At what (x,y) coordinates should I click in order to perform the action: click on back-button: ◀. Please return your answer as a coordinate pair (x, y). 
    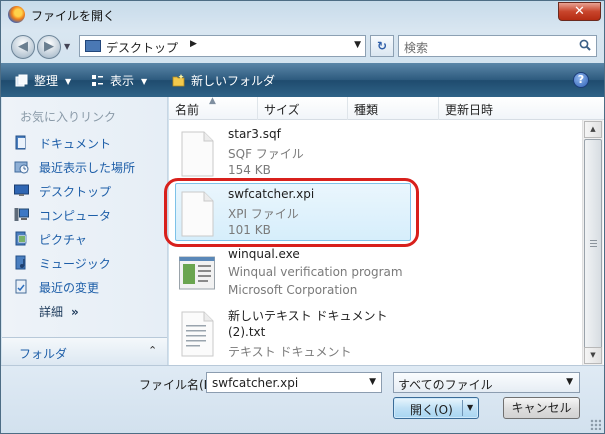
    Looking at the image, I should click on (23, 47).